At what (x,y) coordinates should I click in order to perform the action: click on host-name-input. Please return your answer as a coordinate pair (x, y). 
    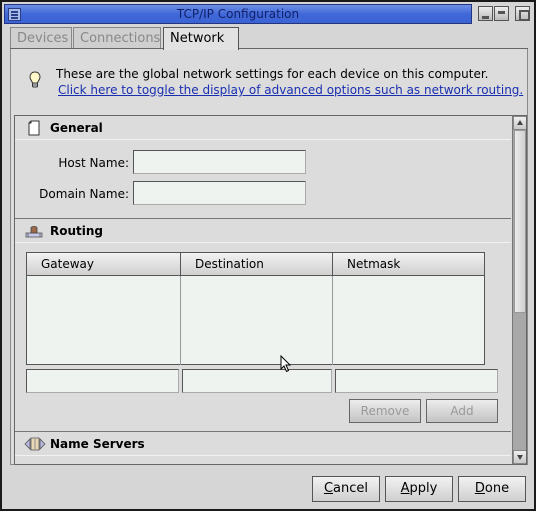
    Looking at the image, I should click on (219, 162).